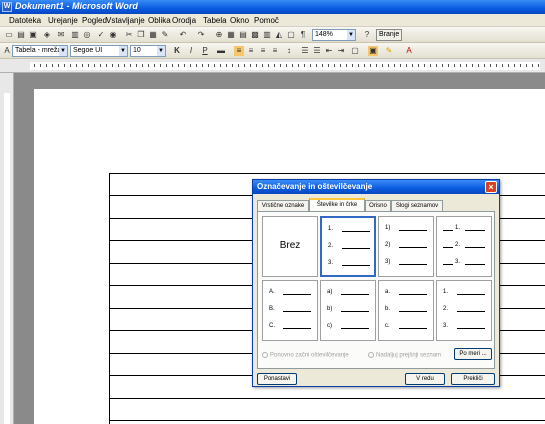 The height and width of the screenshot is (424, 545). Describe the element at coordinates (464, 246) in the screenshot. I see `numbering-option-3: 1. 2. 3.` at that location.